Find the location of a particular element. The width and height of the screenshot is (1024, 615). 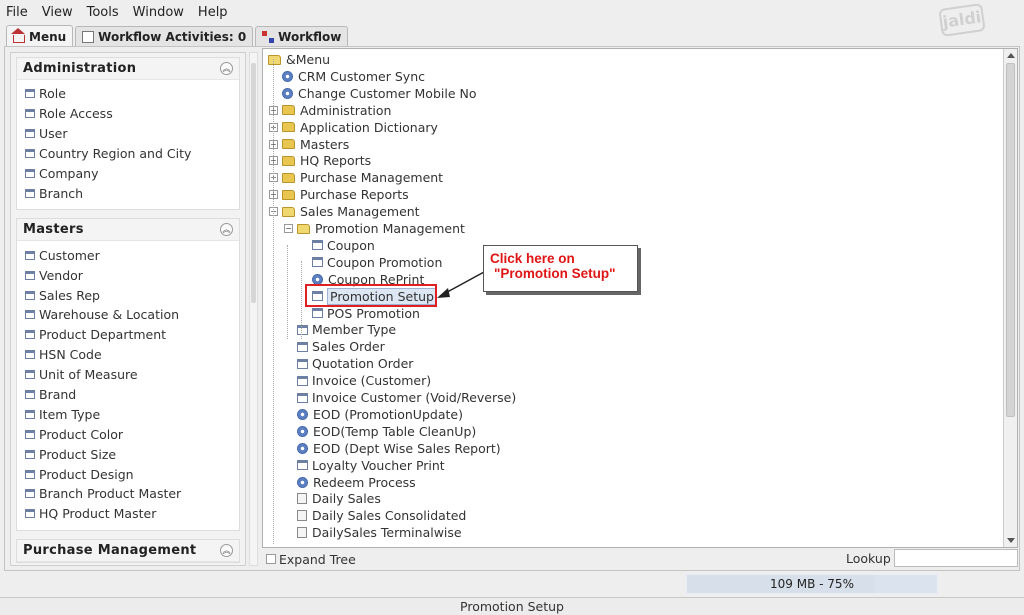

callout-box: Click here on "Promotion Setup" is located at coordinates (560, 268).